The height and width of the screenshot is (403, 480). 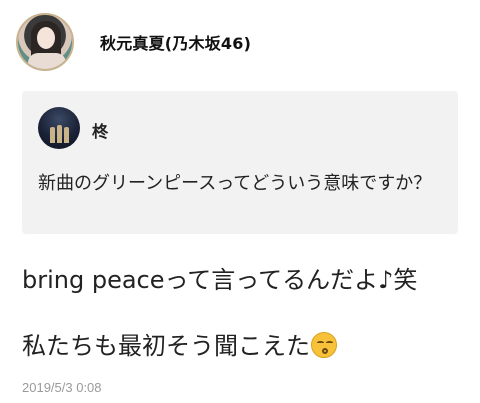 I want to click on kissing-face-icon, so click(x=324, y=345).